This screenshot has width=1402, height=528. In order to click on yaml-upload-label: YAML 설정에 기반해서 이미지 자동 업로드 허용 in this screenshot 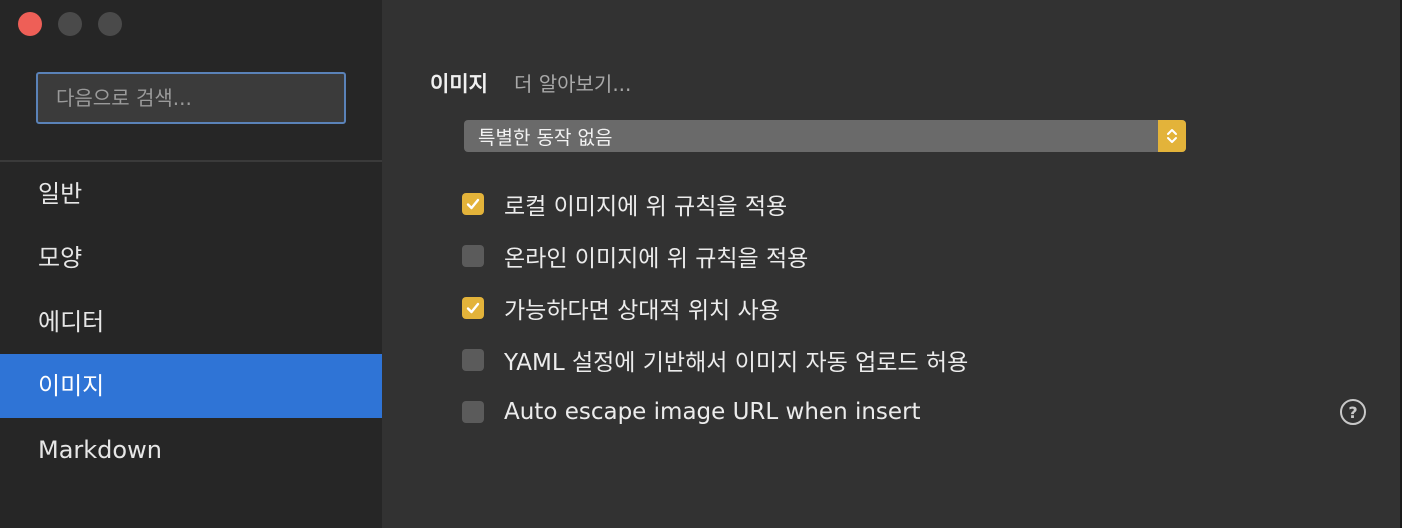, I will do `click(736, 363)`.